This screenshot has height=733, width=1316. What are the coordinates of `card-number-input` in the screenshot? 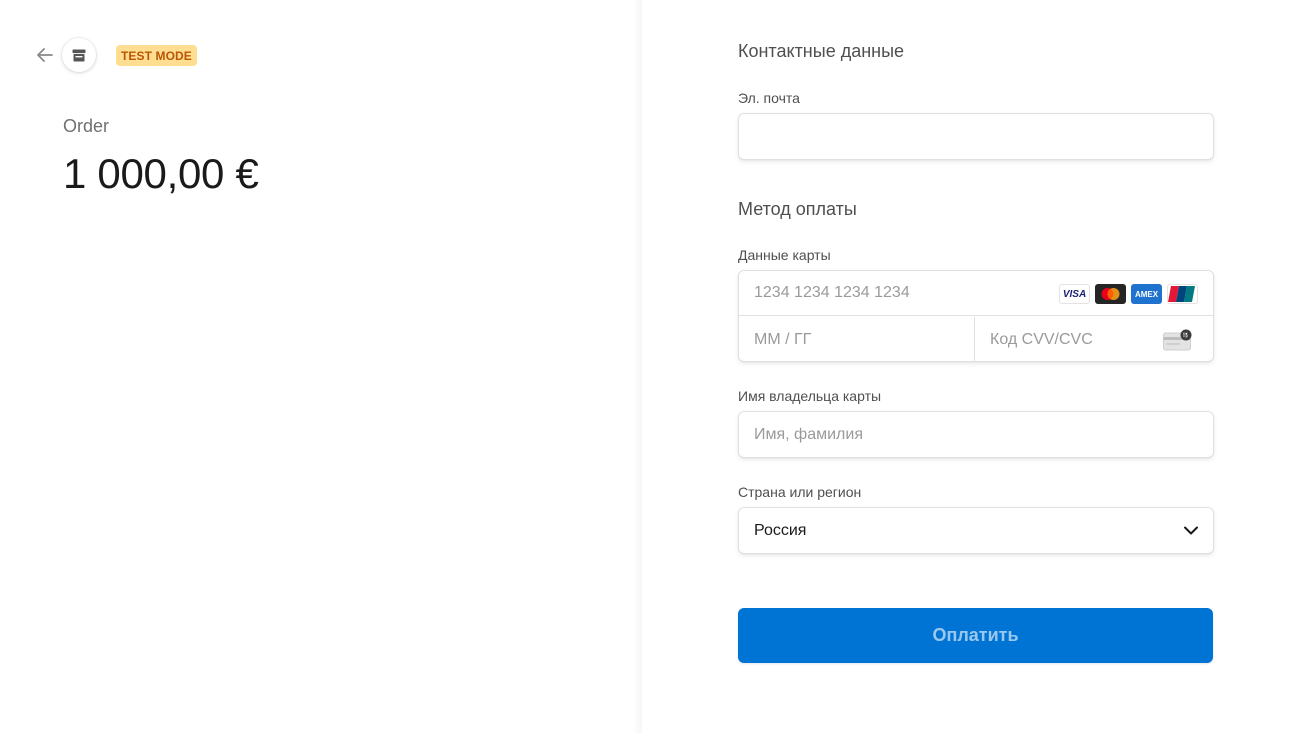 It's located at (889, 293).